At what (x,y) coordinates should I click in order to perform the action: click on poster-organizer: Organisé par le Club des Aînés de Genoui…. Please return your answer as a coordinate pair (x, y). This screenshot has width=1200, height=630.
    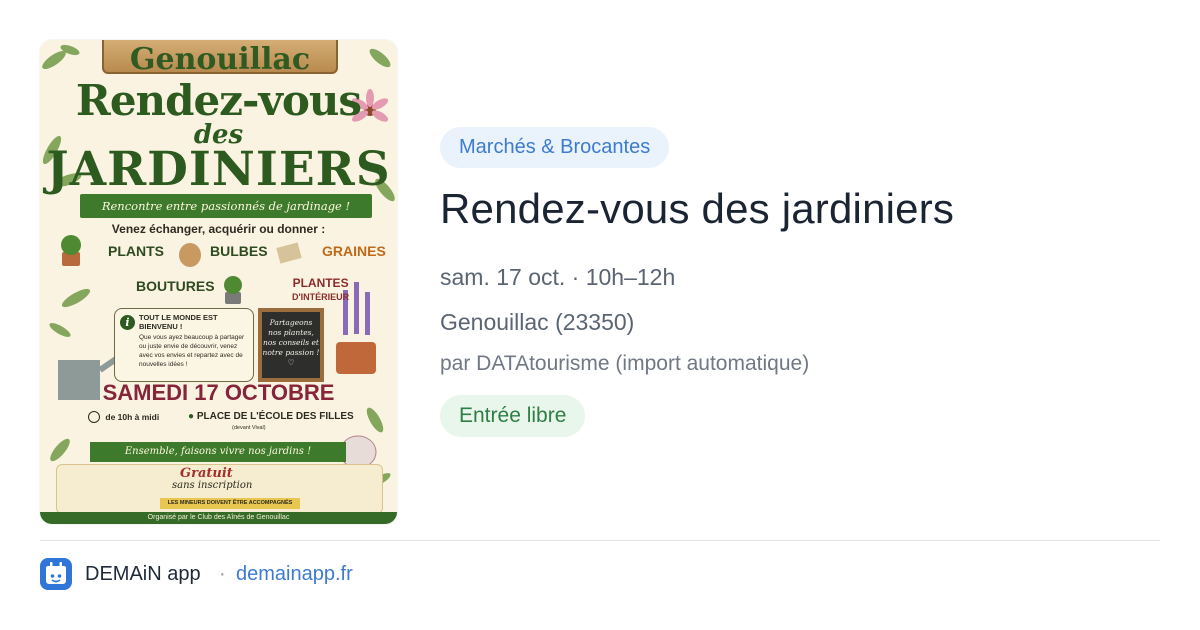
    Looking at the image, I should click on (218, 518).